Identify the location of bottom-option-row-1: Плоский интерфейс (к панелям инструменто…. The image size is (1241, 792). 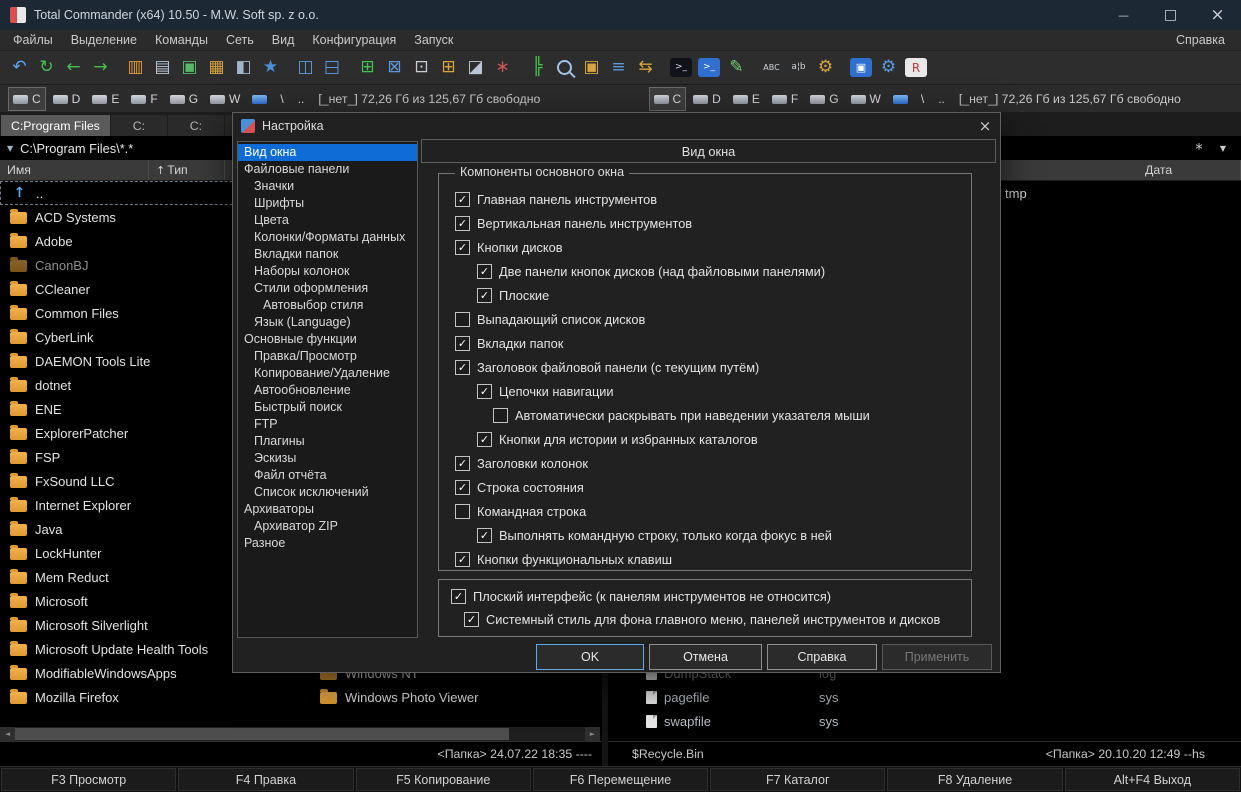
(705, 596).